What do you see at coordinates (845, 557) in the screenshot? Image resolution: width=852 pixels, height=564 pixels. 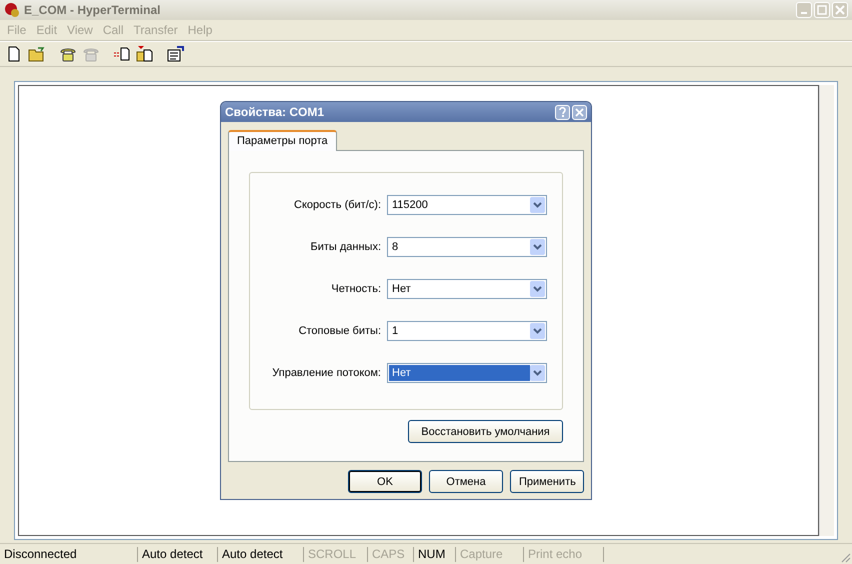 I see `resize-grip-icon` at bounding box center [845, 557].